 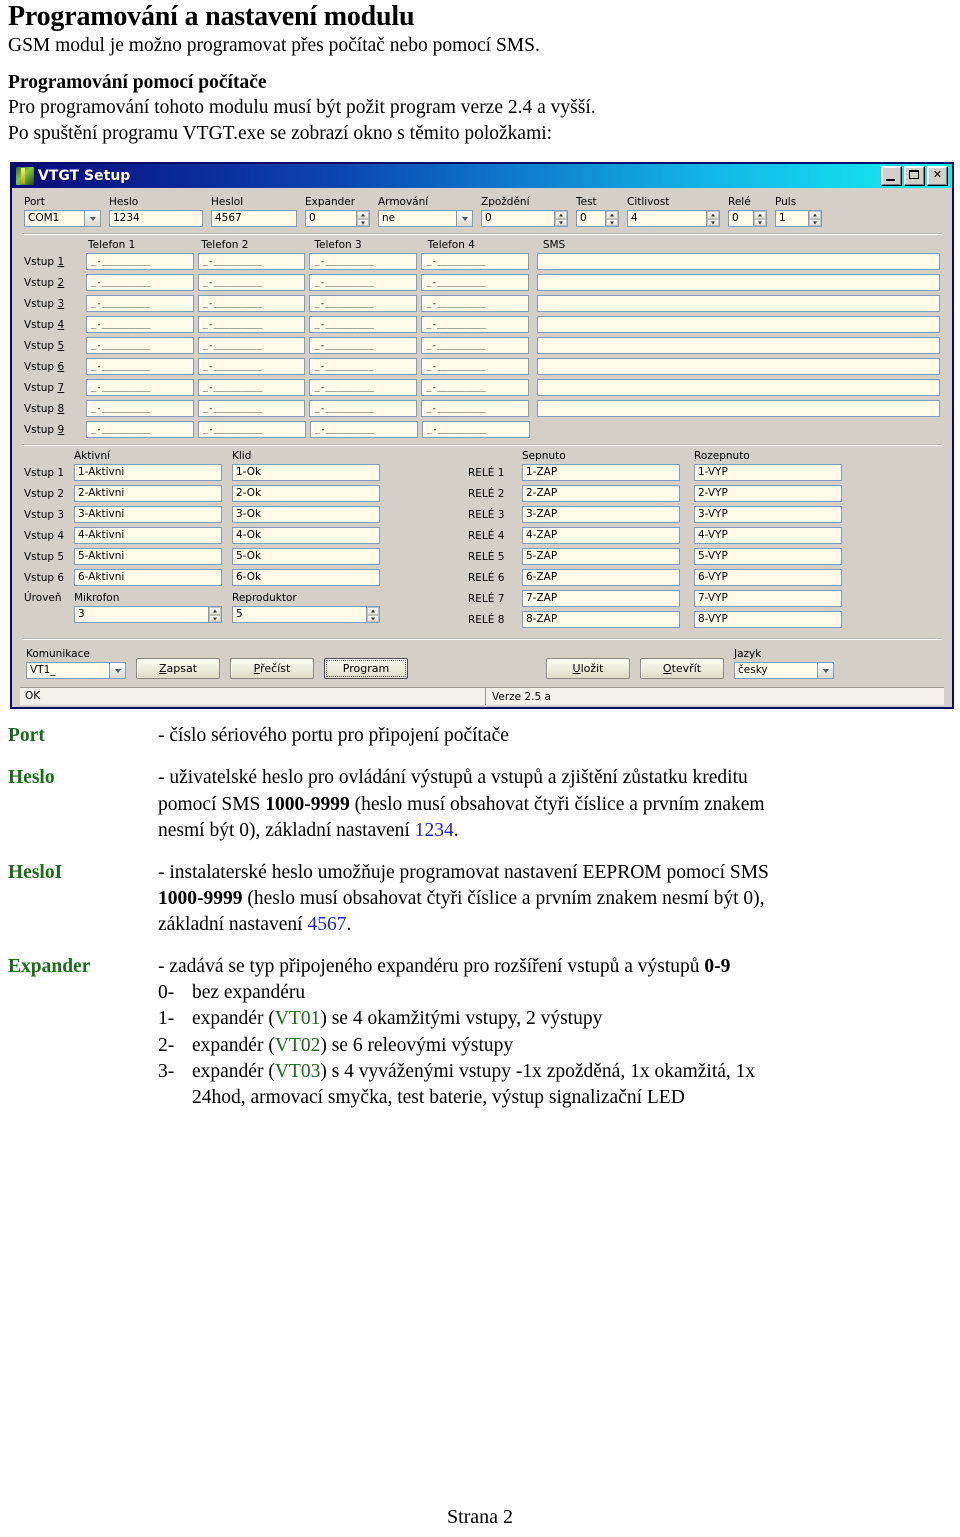 I want to click on param-control: 4567, so click(x=254, y=219).